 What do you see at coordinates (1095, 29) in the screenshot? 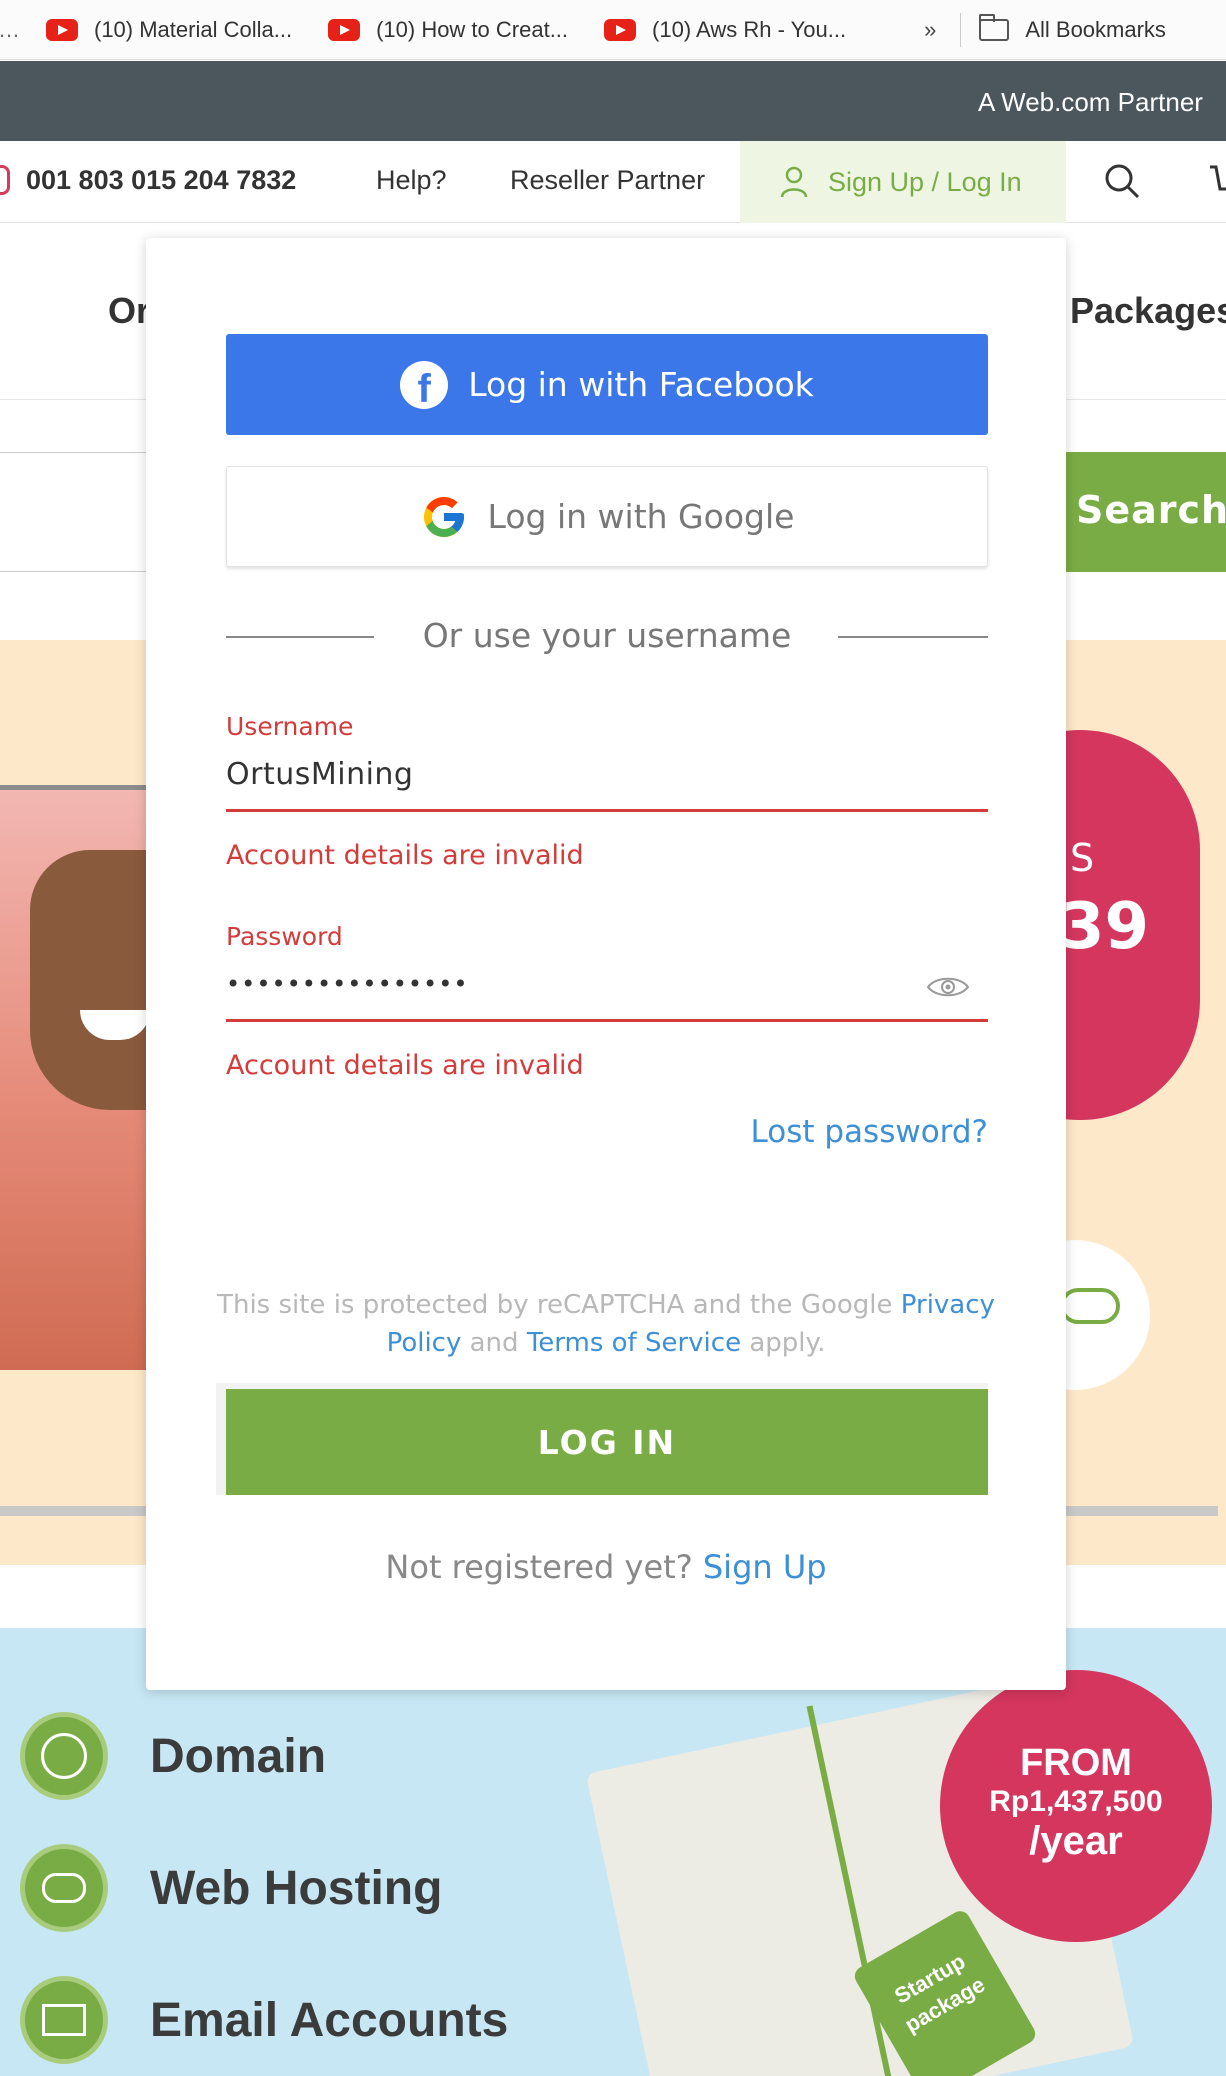
I see `all-bookmarks-label: All Bookmarks` at bounding box center [1095, 29].